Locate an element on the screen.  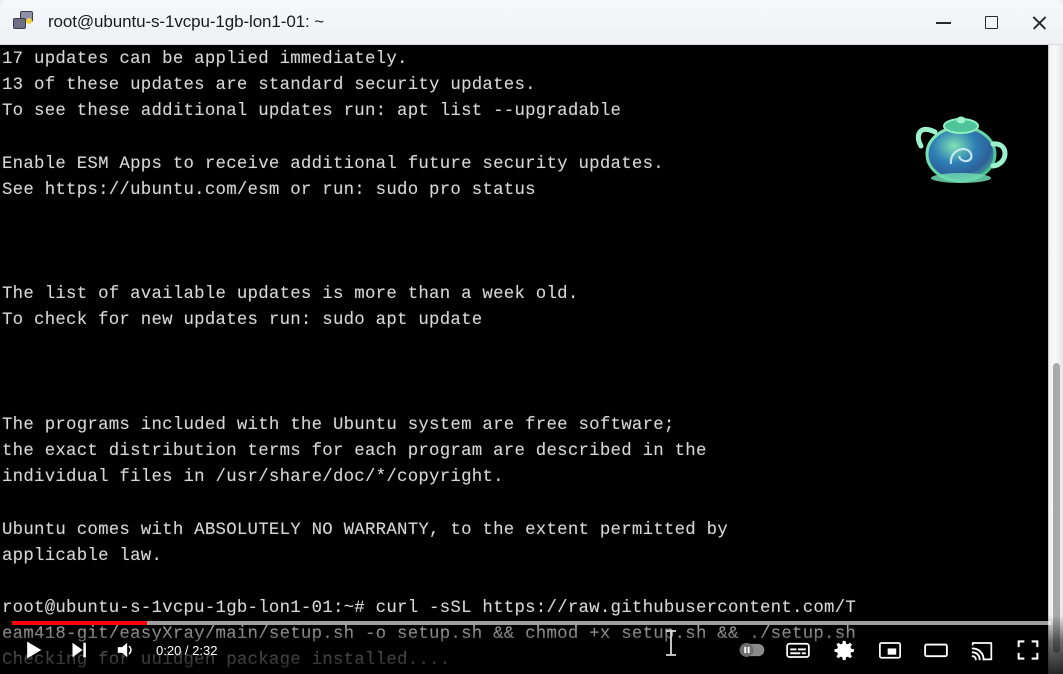
cast-icon is located at coordinates (982, 651).